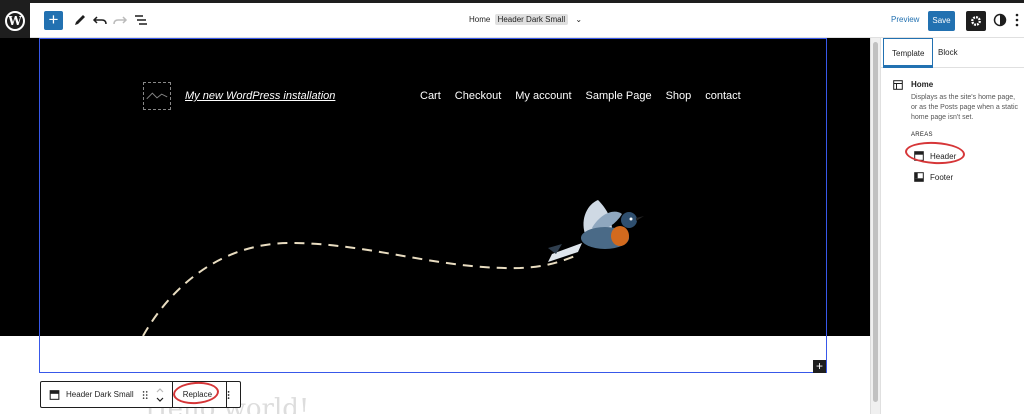 This screenshot has width=1024, height=414. I want to click on document-title-text: Home, so click(480, 19).